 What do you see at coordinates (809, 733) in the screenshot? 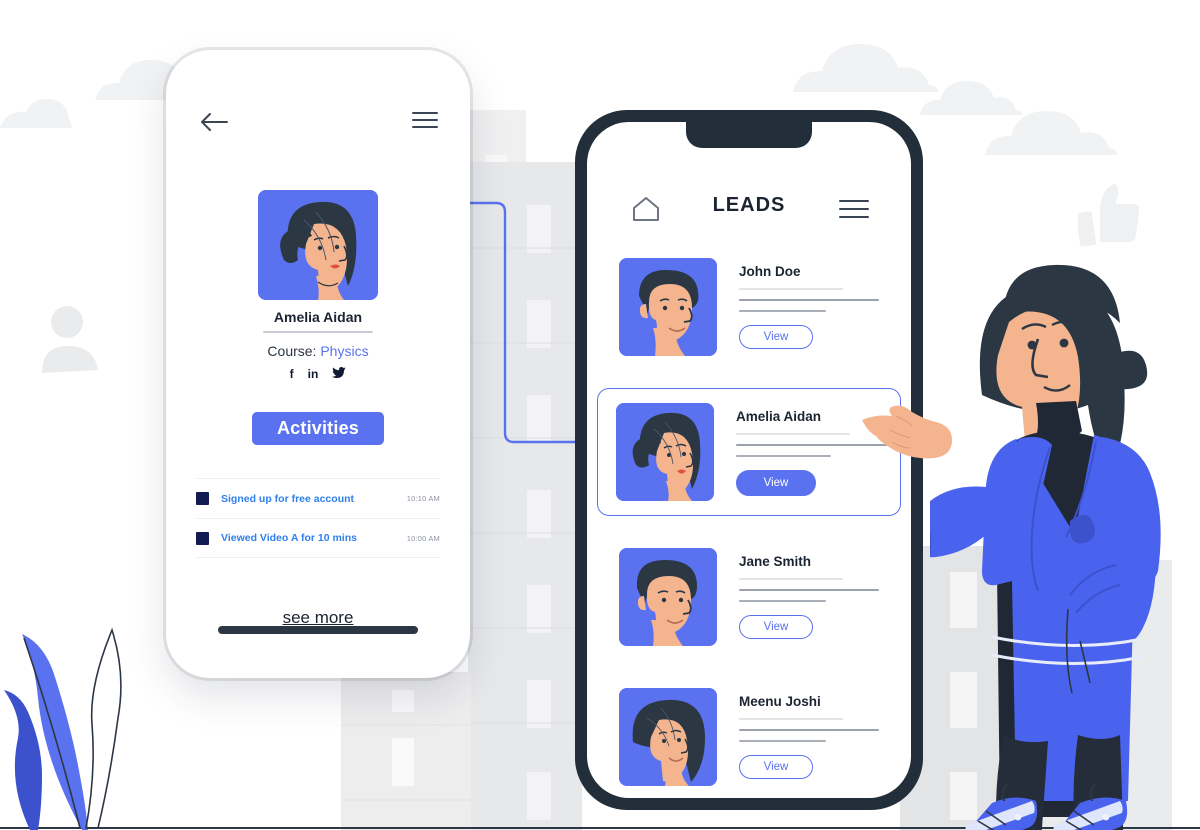
I see `lead-info: Meenu Joshi View` at bounding box center [809, 733].